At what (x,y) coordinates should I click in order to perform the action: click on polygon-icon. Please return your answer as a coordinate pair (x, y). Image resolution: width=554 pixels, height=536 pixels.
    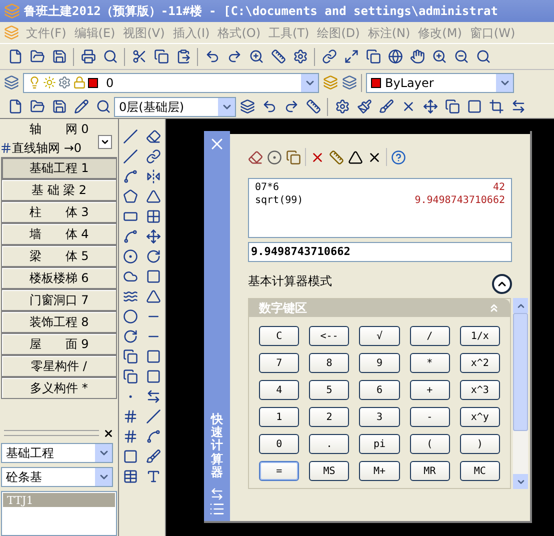
    Looking at the image, I should click on (130, 196).